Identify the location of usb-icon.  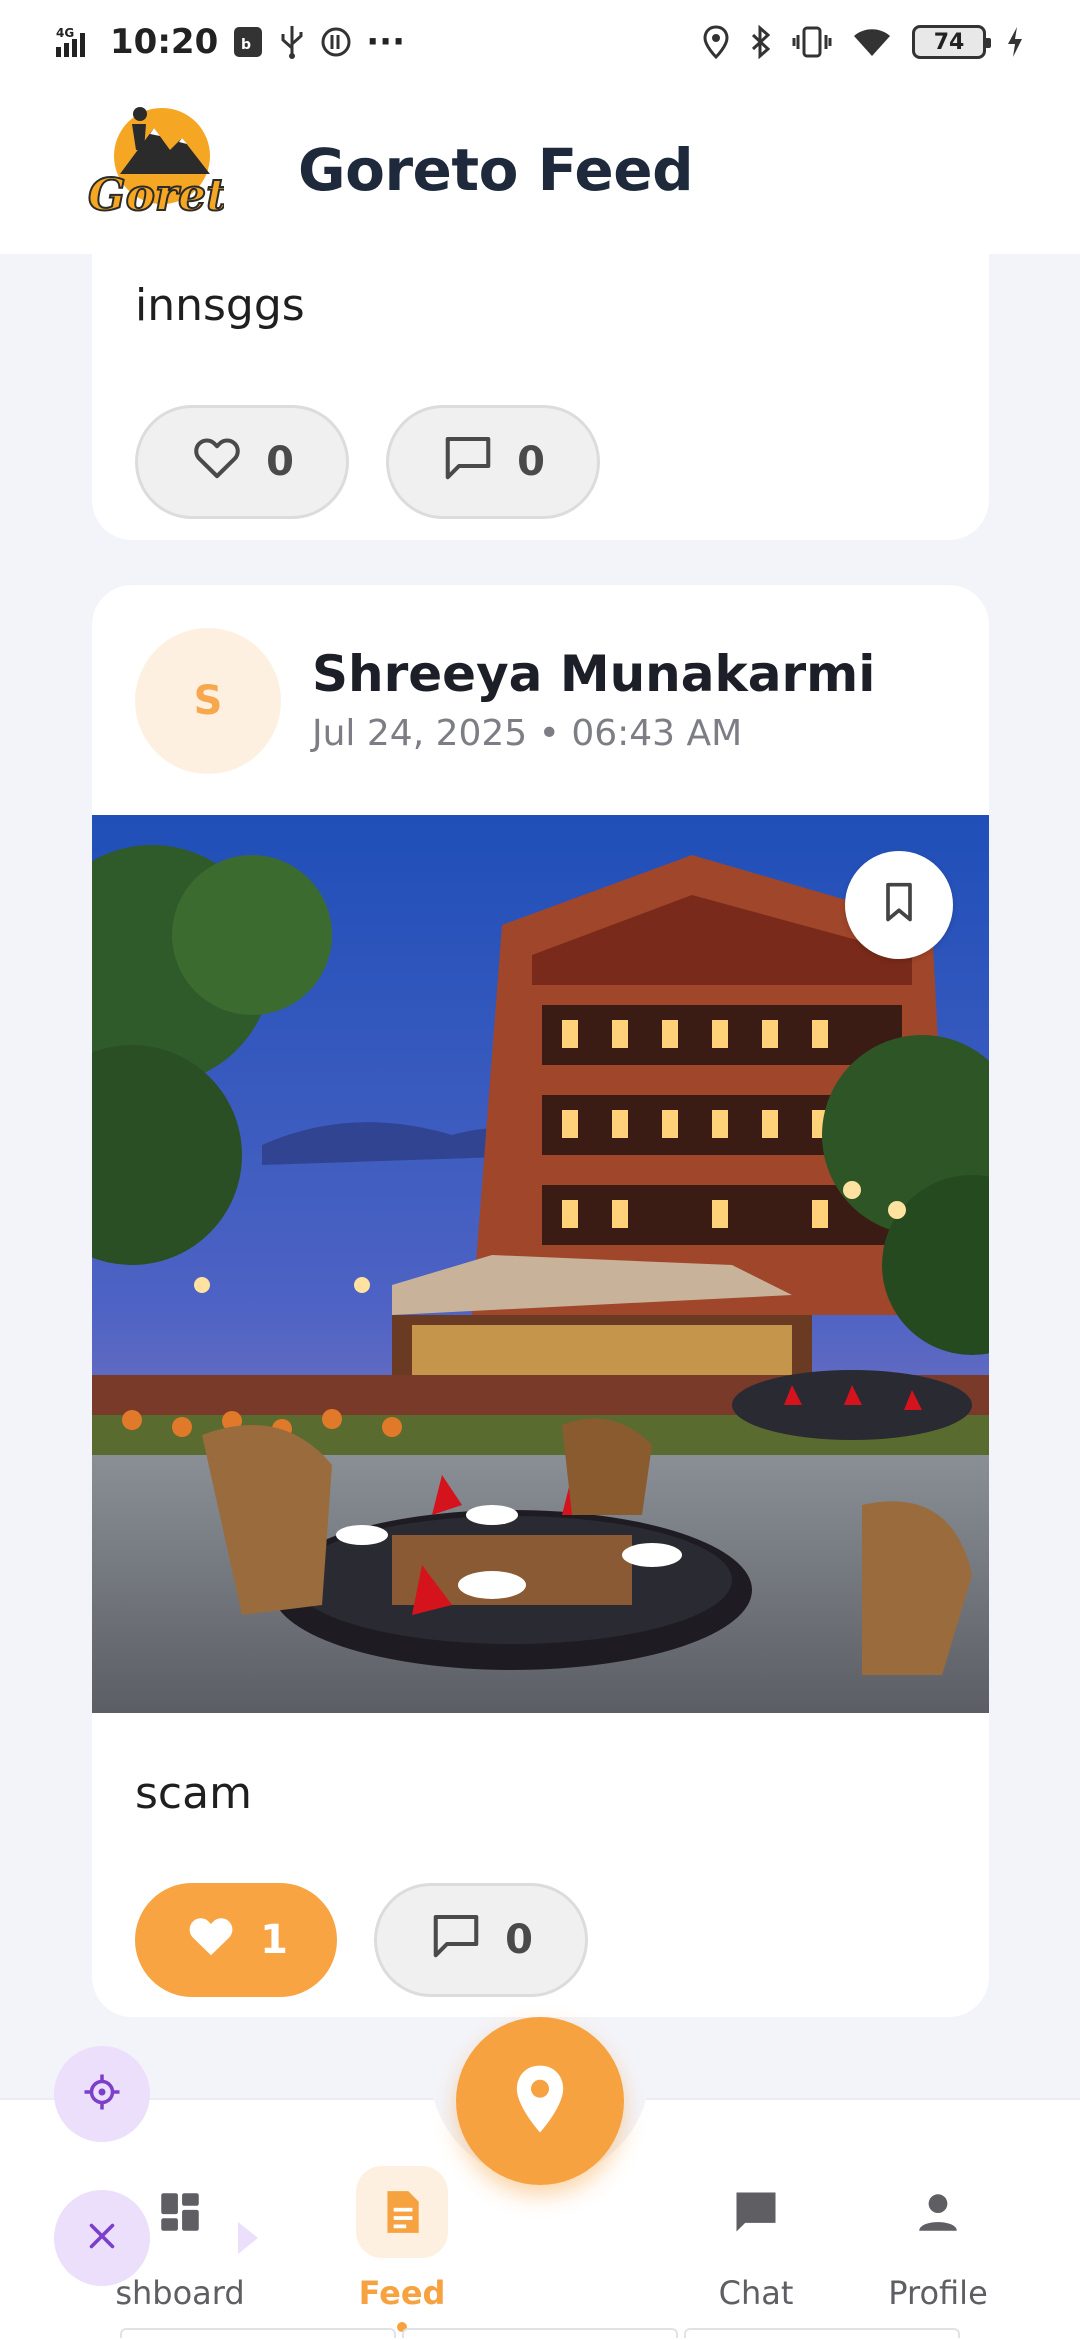
(292, 42).